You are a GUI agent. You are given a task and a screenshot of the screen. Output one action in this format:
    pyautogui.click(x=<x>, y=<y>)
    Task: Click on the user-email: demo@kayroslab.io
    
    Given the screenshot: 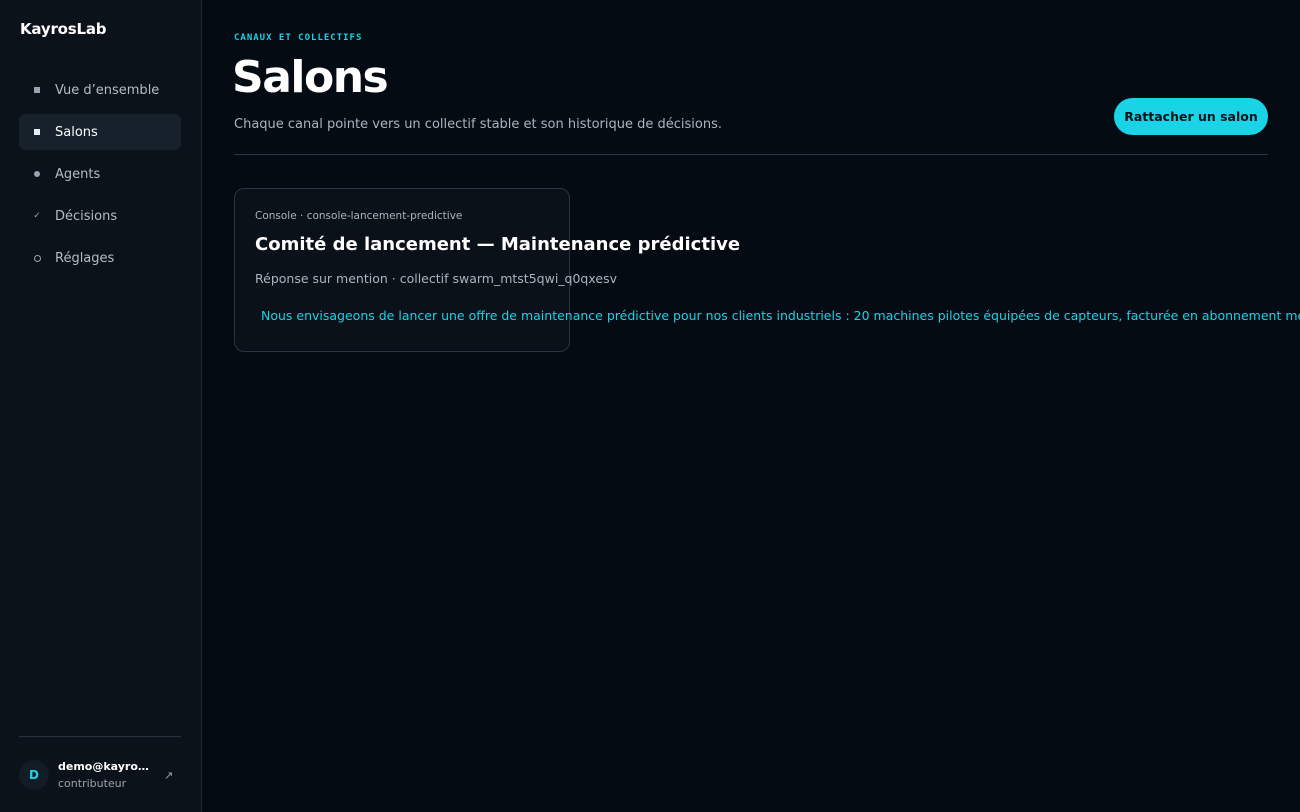 What is the action you would take?
    pyautogui.click(x=104, y=766)
    